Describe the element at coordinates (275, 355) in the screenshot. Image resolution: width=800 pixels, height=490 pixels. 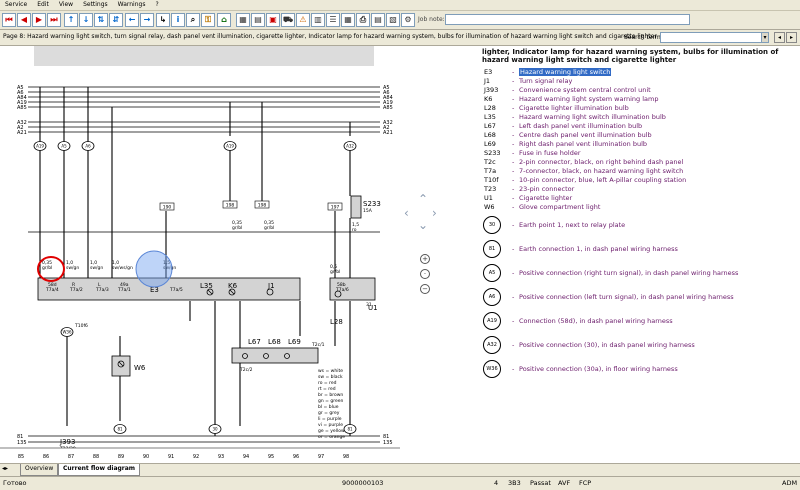
I see `vent-illumination-box` at that location.